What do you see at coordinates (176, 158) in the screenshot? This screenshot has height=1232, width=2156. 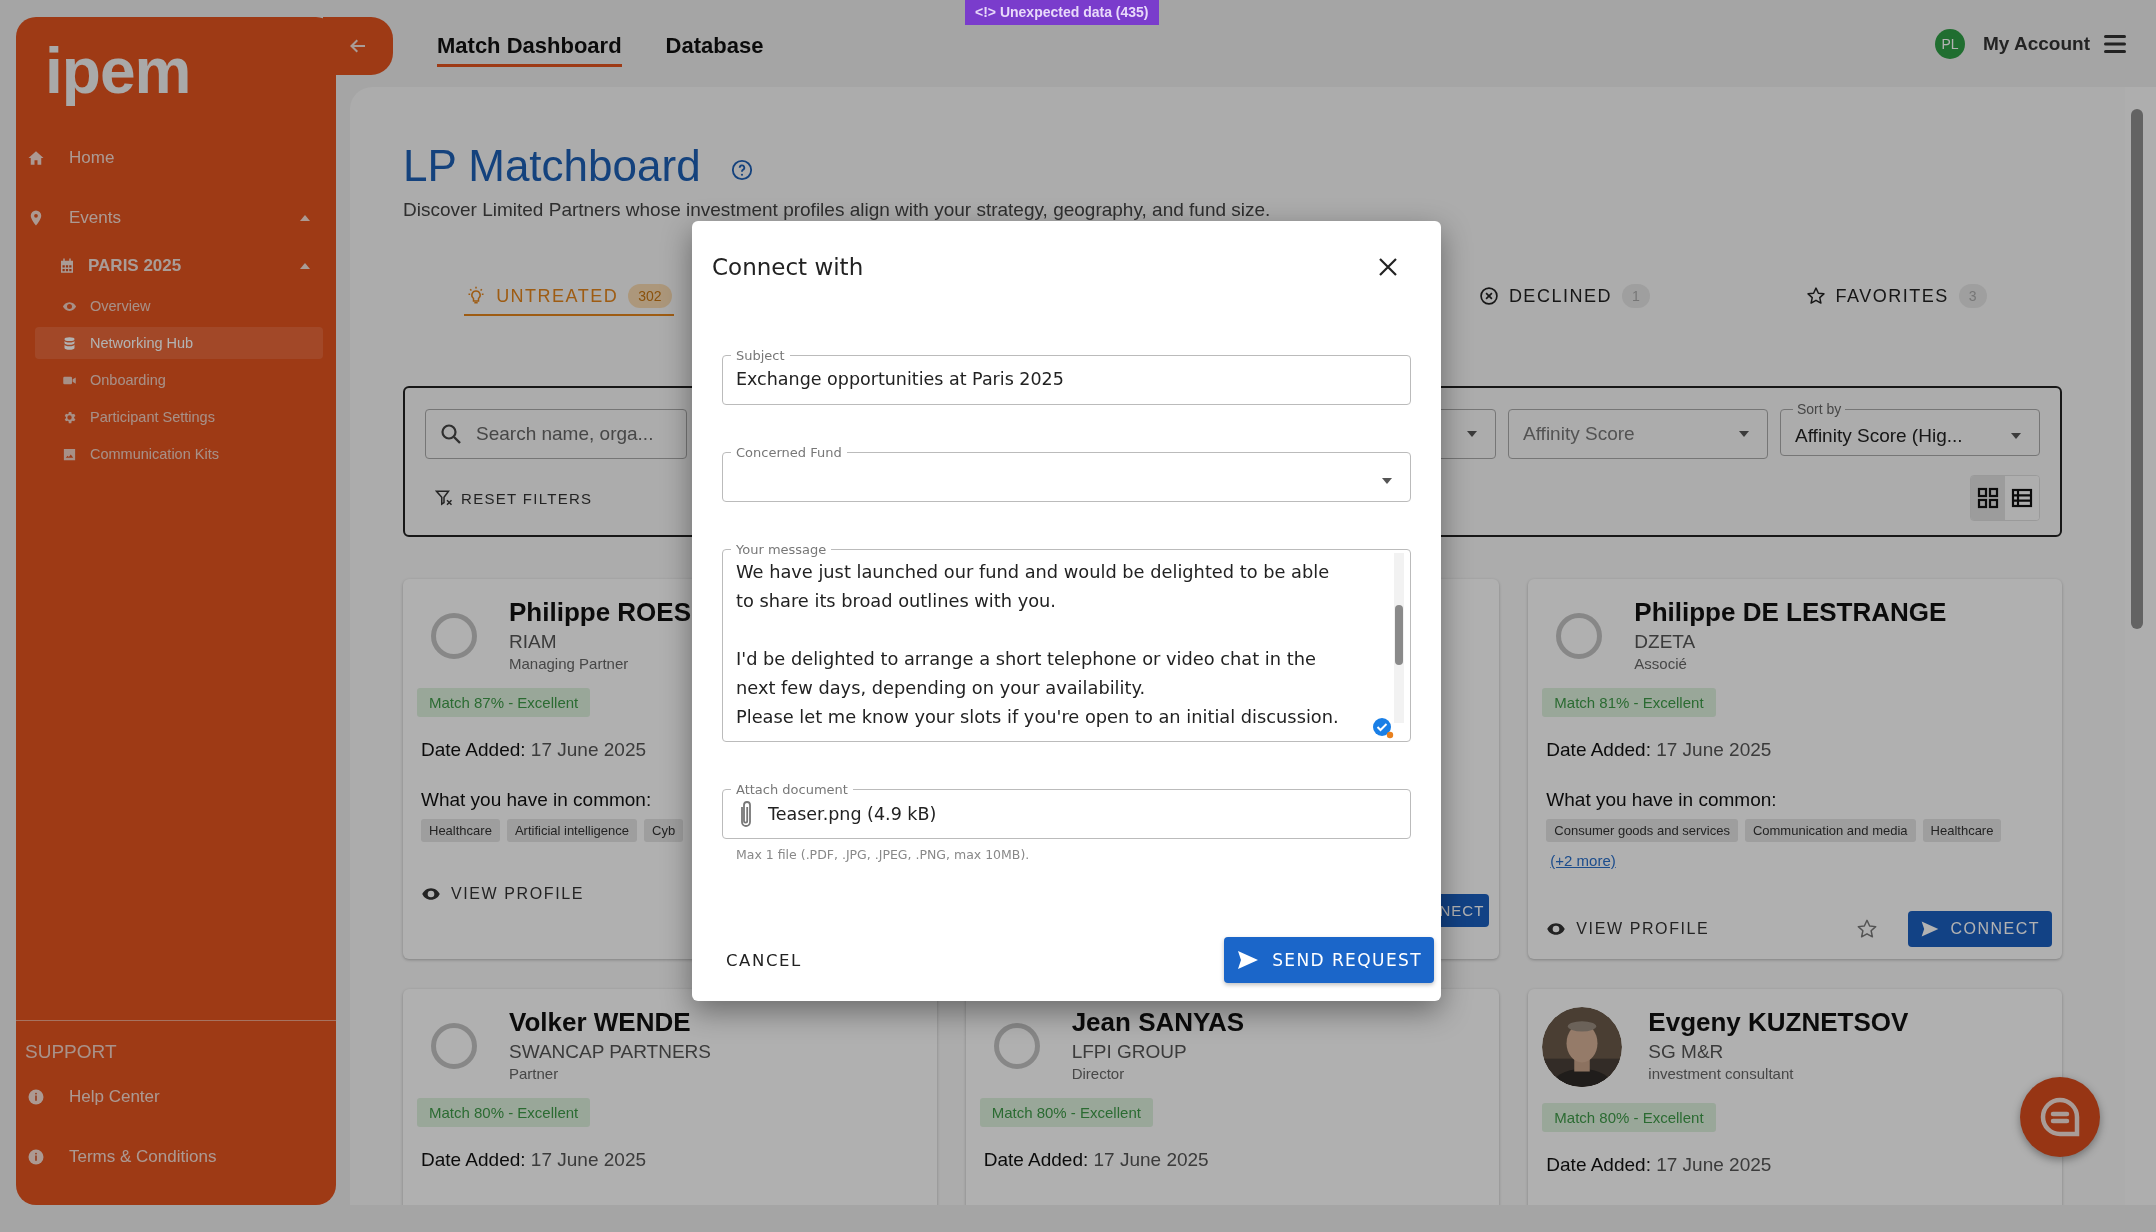 I see `nav-item: Home` at bounding box center [176, 158].